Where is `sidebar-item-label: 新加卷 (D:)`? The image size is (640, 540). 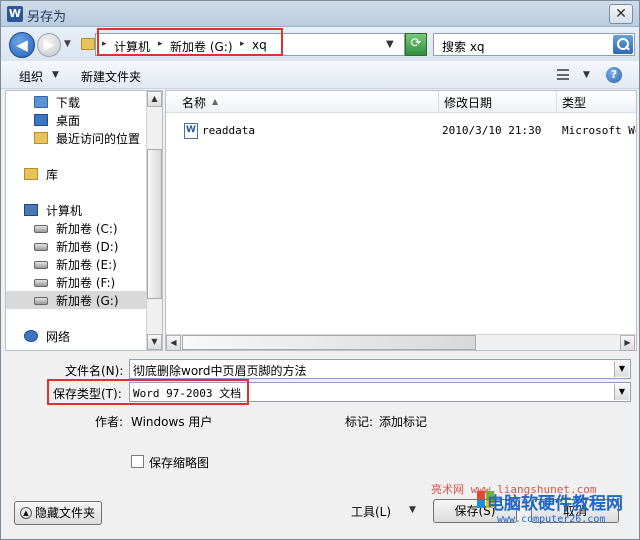 sidebar-item-label: 新加卷 (D:) is located at coordinates (87, 247).